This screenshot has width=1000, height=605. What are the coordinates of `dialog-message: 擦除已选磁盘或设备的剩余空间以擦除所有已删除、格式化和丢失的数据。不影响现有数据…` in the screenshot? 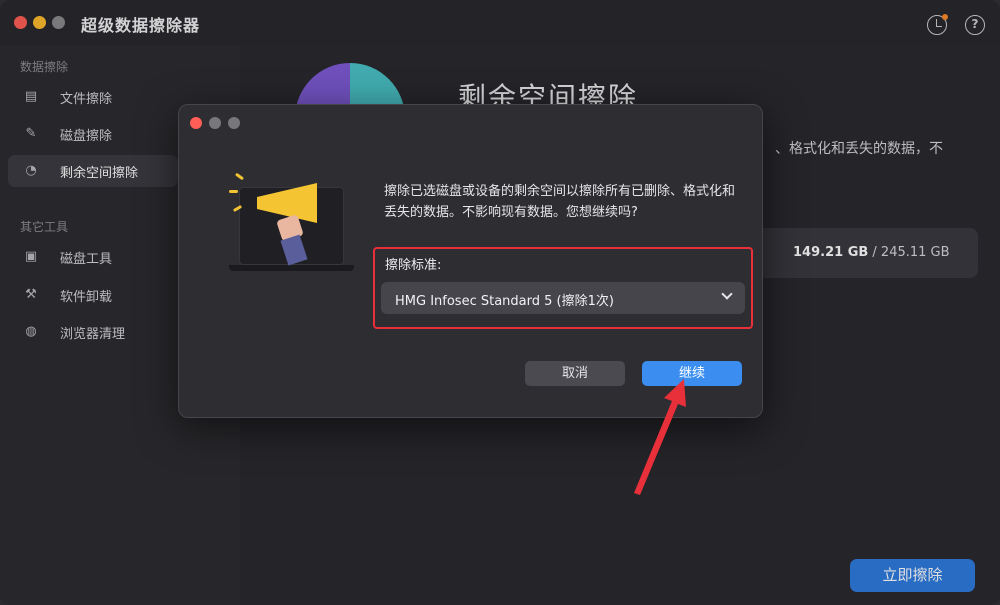 It's located at (560, 202).